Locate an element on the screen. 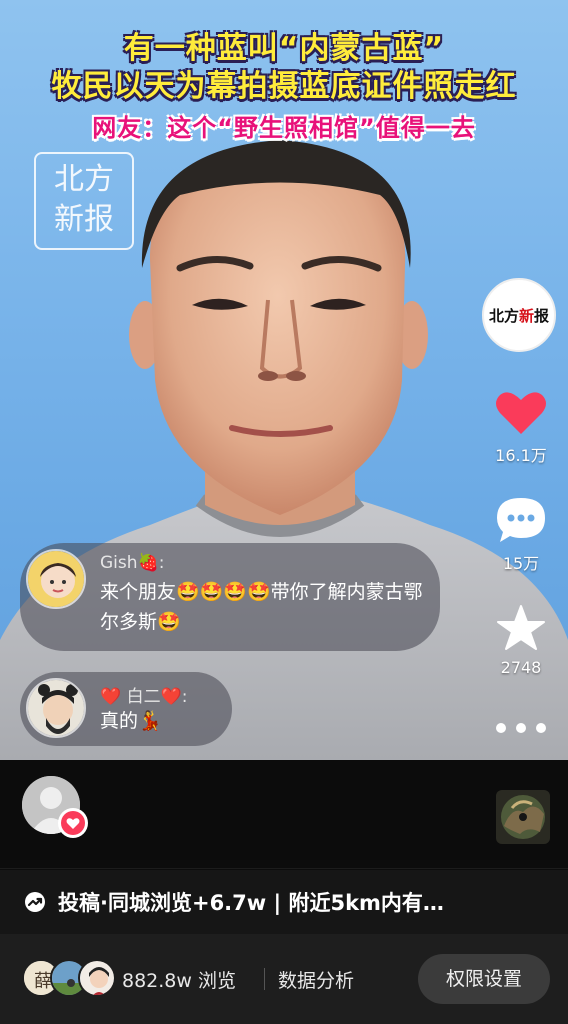 Image resolution: width=568 pixels, height=1024 pixels. view-count: 882.8w 浏览 is located at coordinates (179, 979).